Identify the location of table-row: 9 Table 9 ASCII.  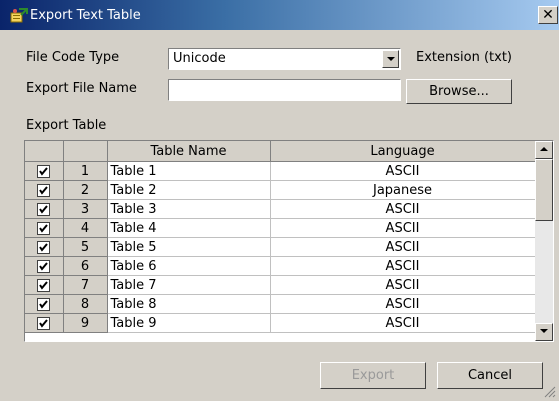
(280, 323).